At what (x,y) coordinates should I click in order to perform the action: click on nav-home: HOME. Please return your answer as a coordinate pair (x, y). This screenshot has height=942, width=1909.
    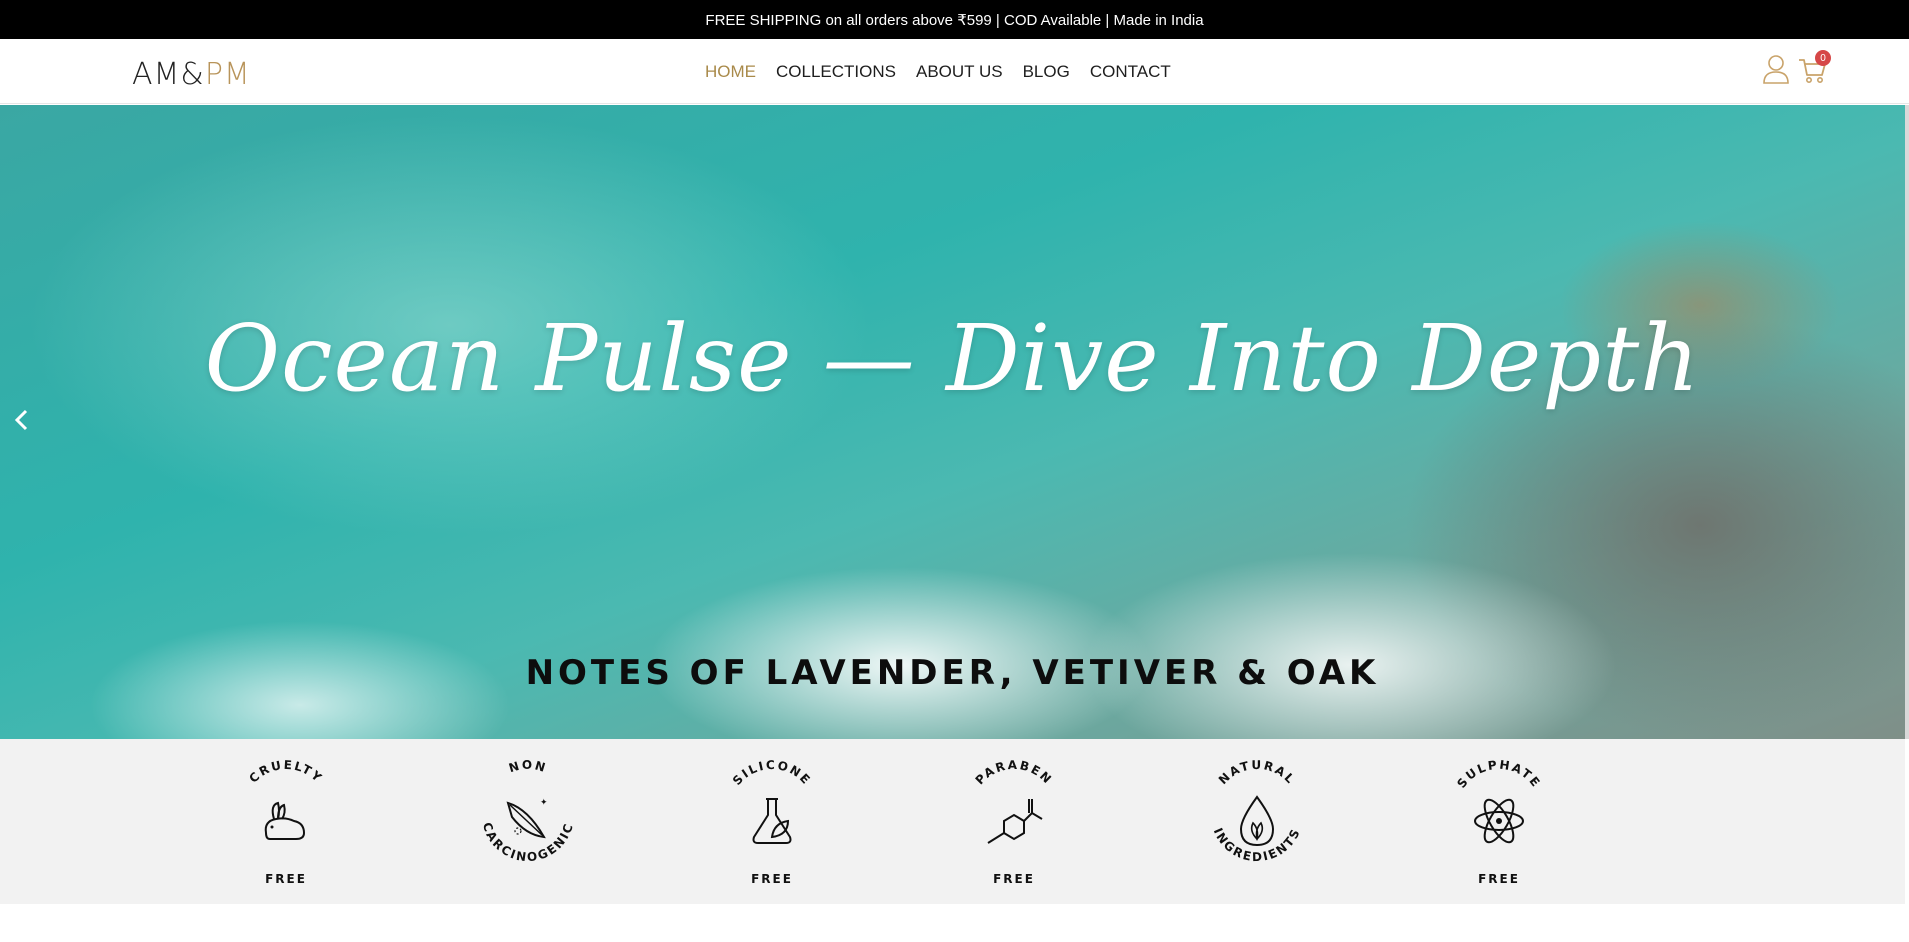
    Looking at the image, I should click on (730, 72).